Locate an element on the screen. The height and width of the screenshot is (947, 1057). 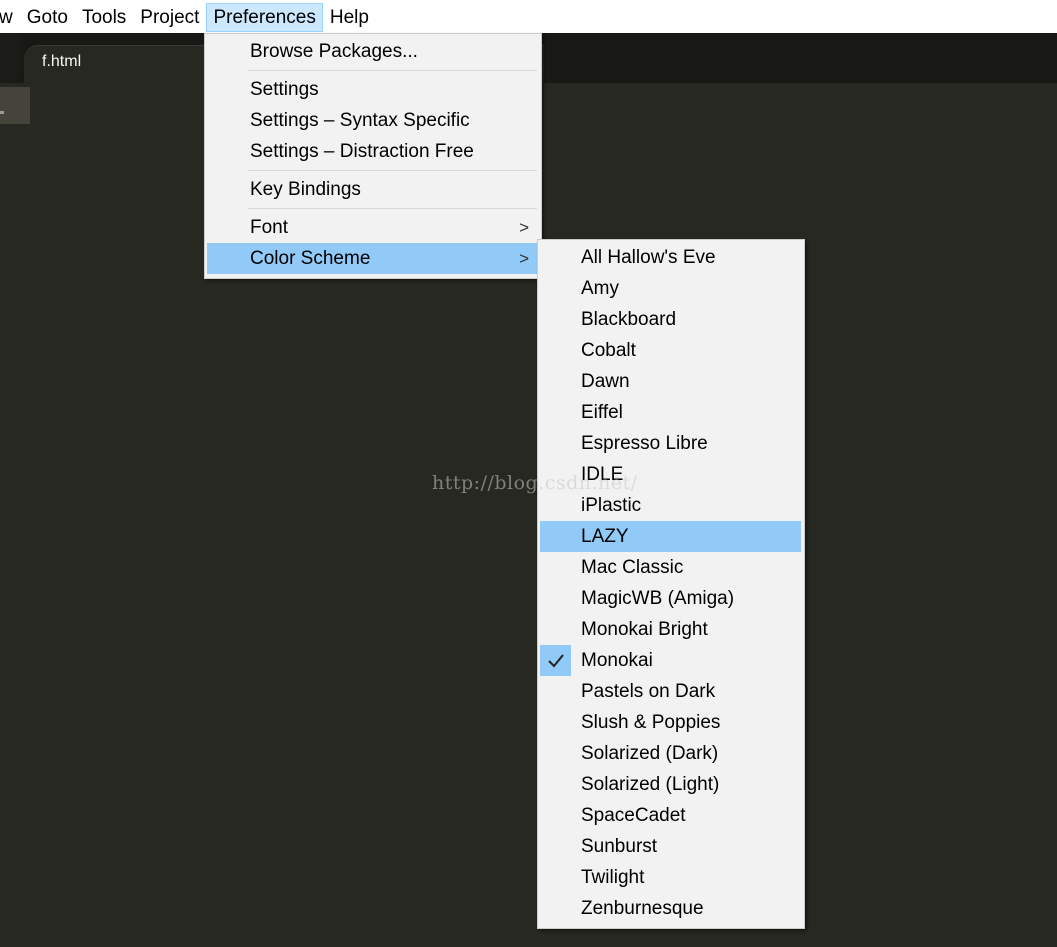
color-scheme-label: iPlastic is located at coordinates (611, 505).